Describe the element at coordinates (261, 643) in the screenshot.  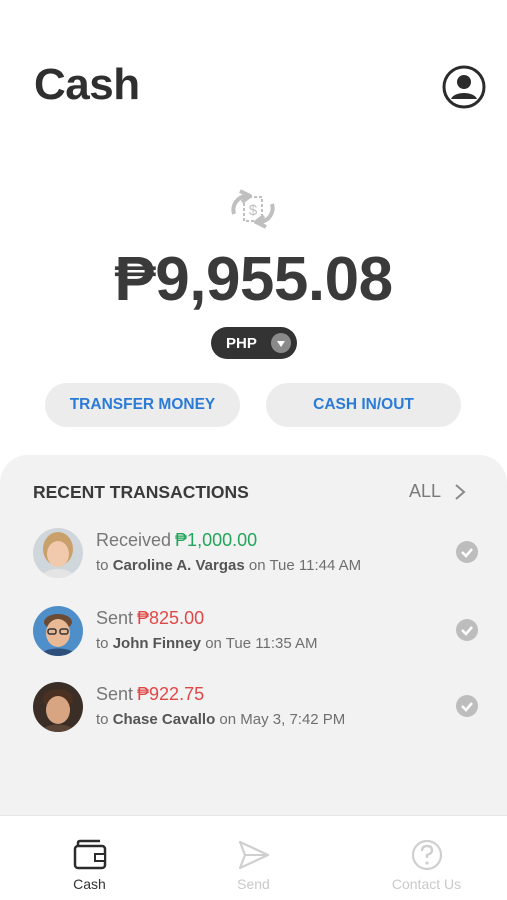
I see `transaction-time: on Tue 11:35 AM` at that location.